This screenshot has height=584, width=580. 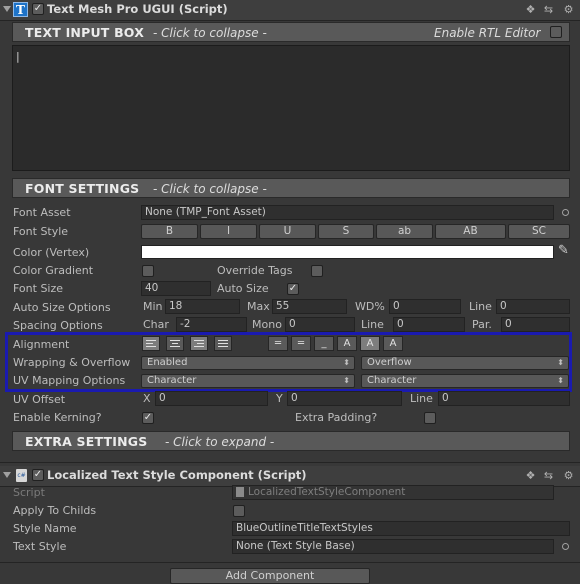 What do you see at coordinates (317, 271) in the screenshot?
I see `override-tags-checkbox` at bounding box center [317, 271].